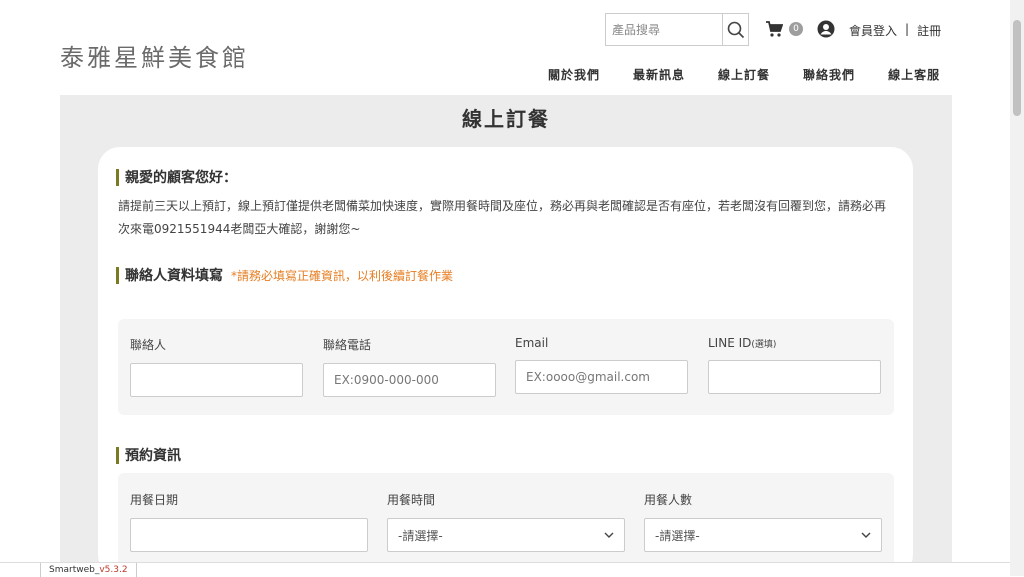 The width and height of the screenshot is (1024, 577). Describe the element at coordinates (249, 535) in the screenshot. I see `date-input` at that location.